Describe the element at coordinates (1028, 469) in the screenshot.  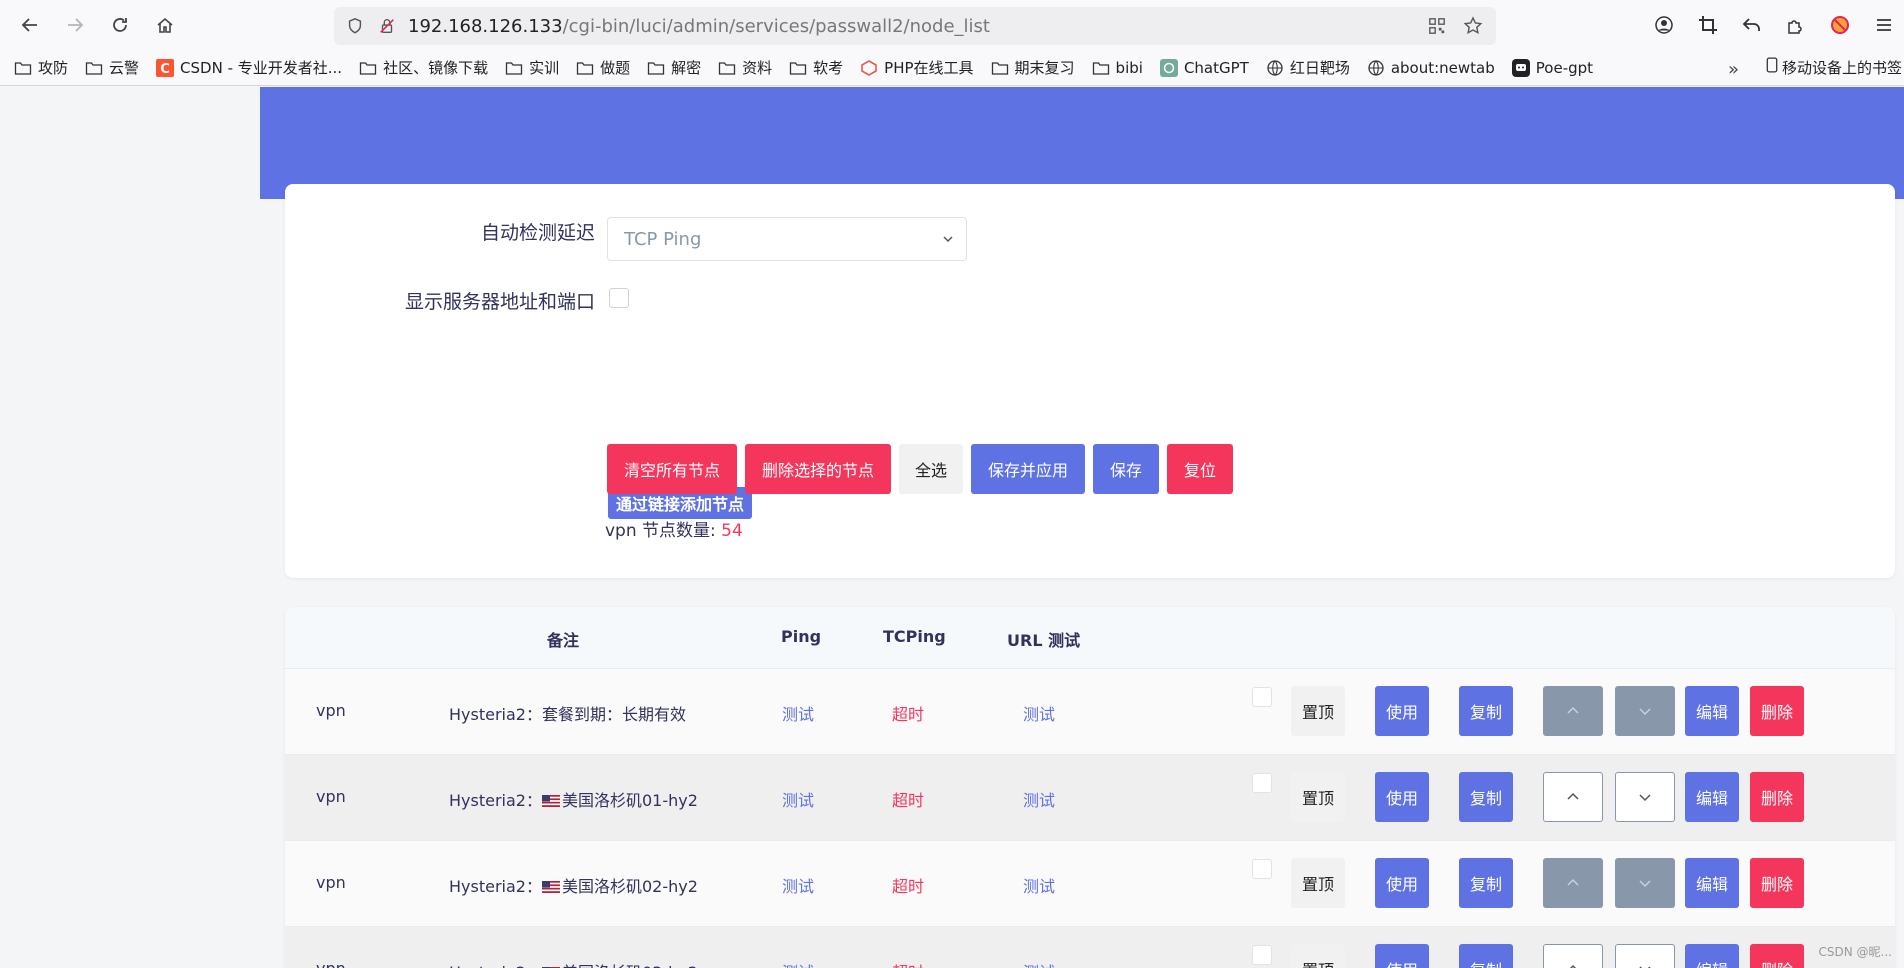
I see `save-apply-button: 保存并应用` at that location.